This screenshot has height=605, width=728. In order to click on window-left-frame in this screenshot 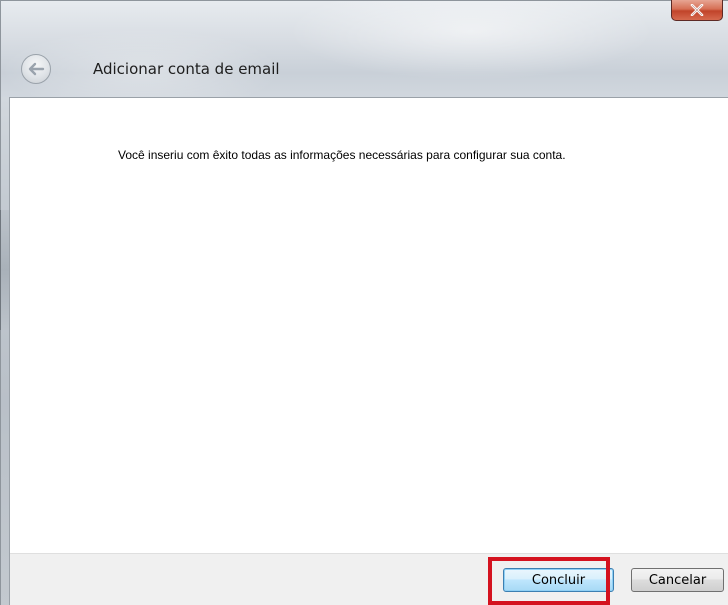, I will do `click(4, 351)`.